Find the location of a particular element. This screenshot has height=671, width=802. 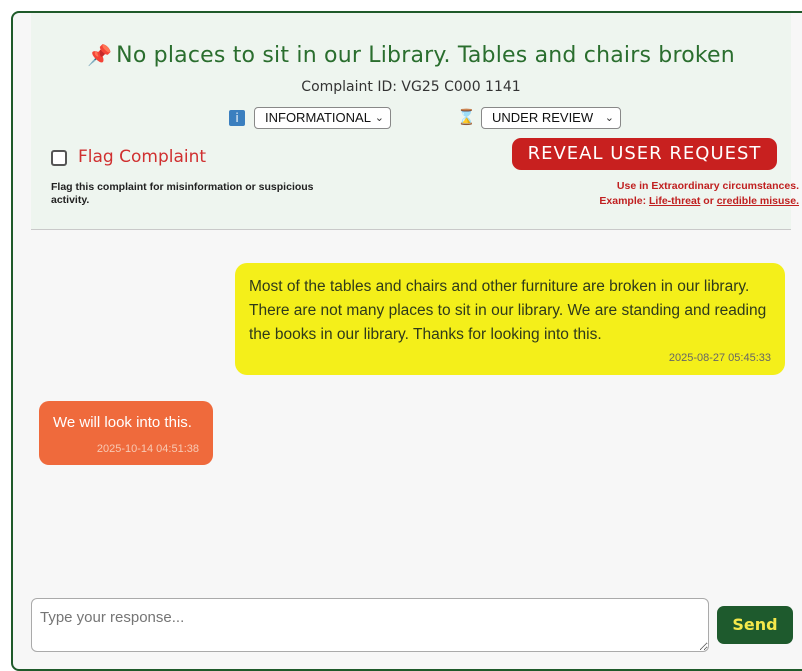

status-select-value: UNDER REVIEW is located at coordinates (543, 117).